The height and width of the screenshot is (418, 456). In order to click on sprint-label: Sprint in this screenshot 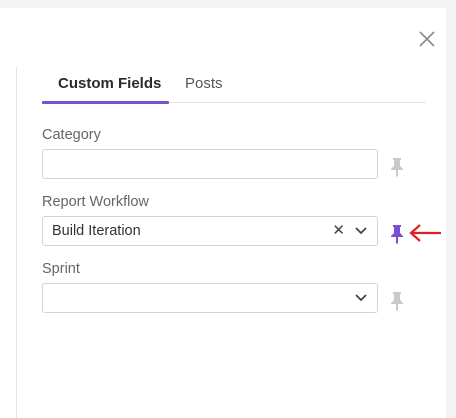, I will do `click(61, 269)`.